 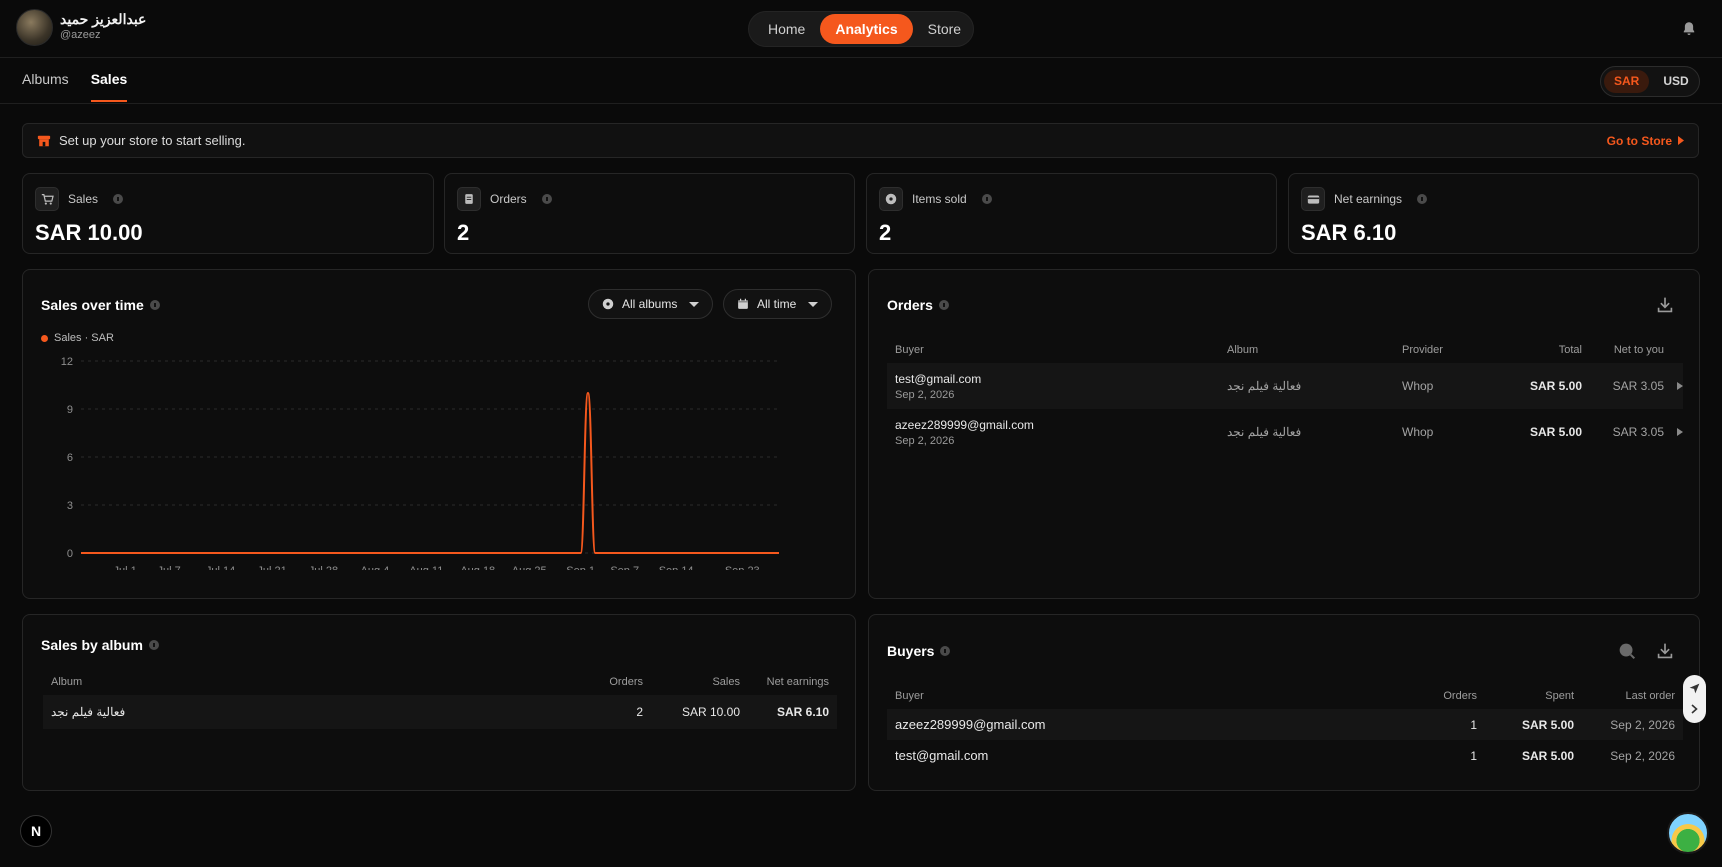 I want to click on x-tick-label: Aug 4, so click(x=375, y=567).